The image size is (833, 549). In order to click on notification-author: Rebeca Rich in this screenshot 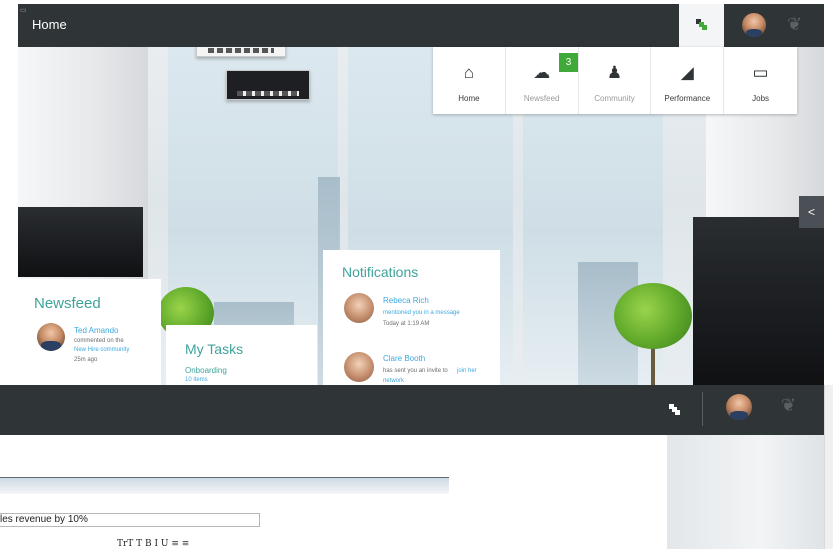, I will do `click(406, 300)`.